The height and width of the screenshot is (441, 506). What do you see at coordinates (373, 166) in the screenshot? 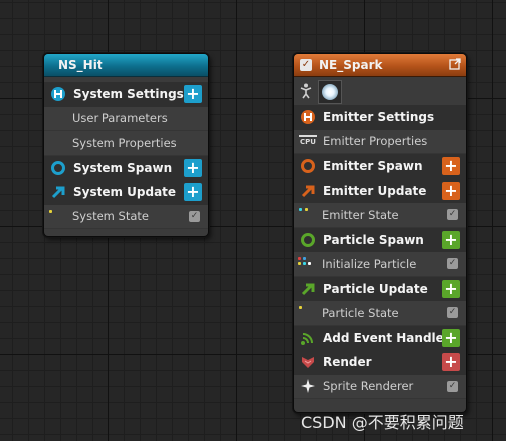
I see `row-label: Emitter Spawn` at bounding box center [373, 166].